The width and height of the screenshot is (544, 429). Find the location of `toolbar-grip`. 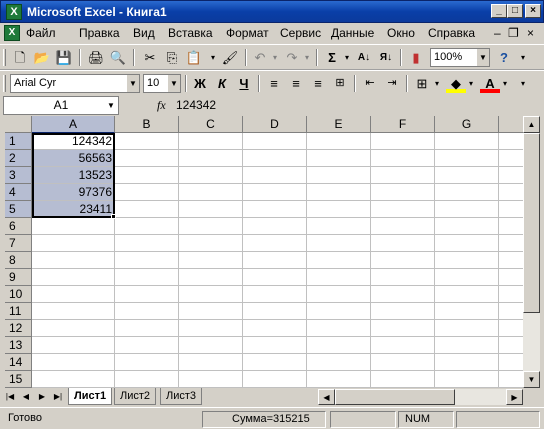

toolbar-grip is located at coordinates (4, 83).